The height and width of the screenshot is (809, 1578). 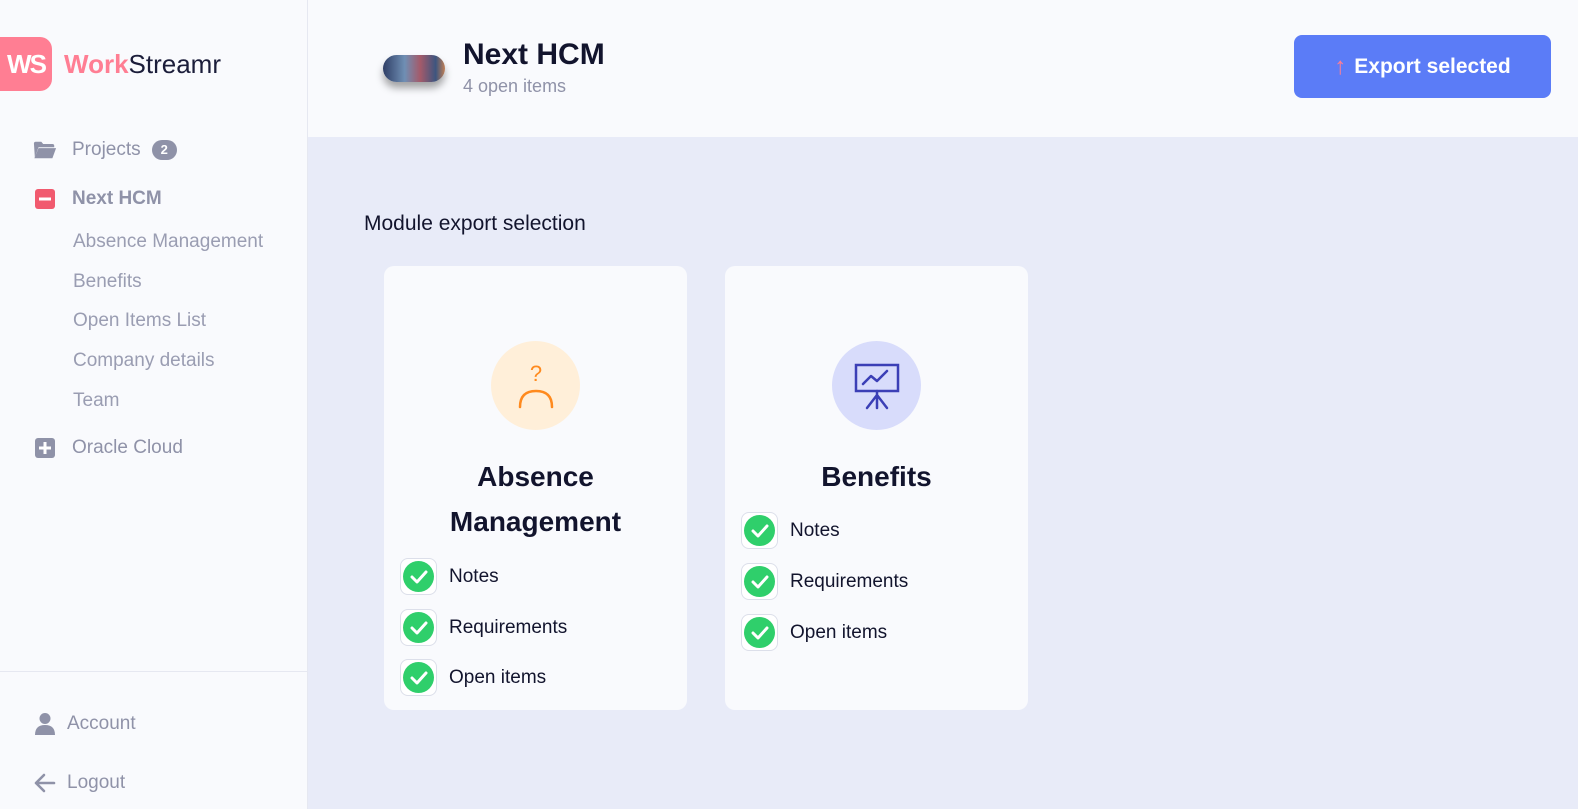 What do you see at coordinates (174, 63) in the screenshot?
I see `logo-text-part2: Streamr` at bounding box center [174, 63].